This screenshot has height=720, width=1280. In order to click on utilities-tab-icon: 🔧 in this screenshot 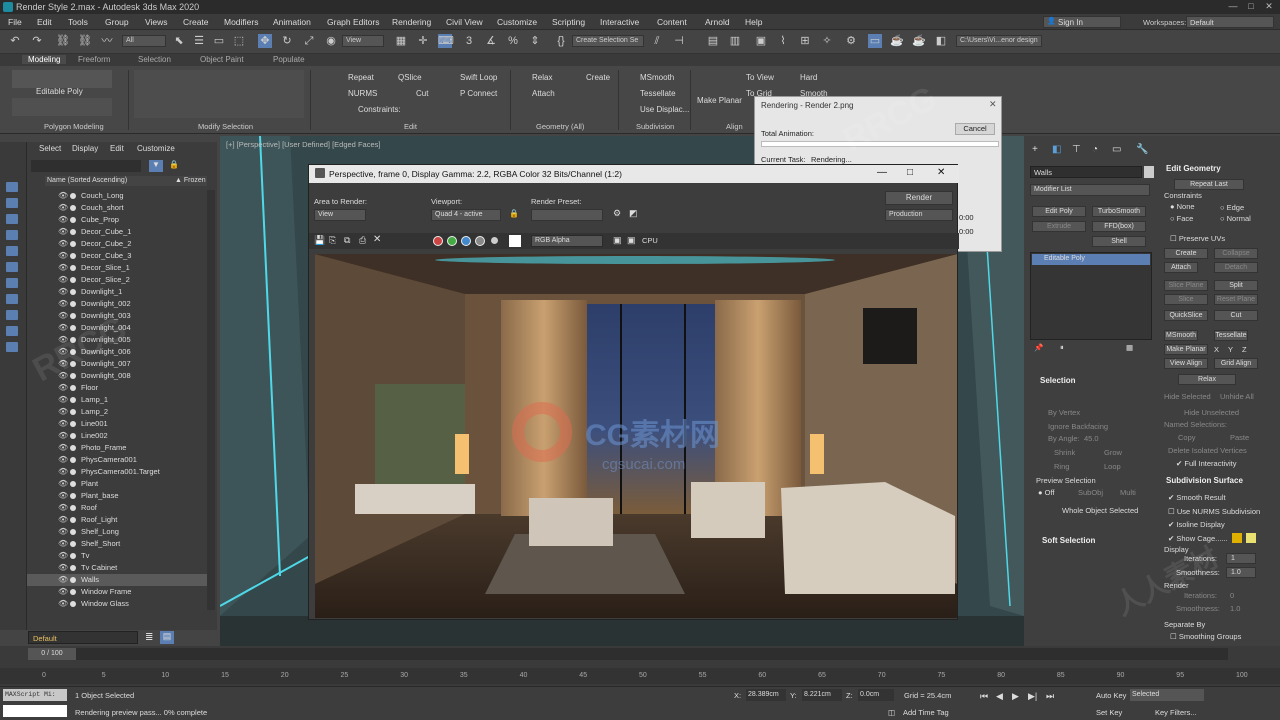, I will do `click(1142, 149)`.